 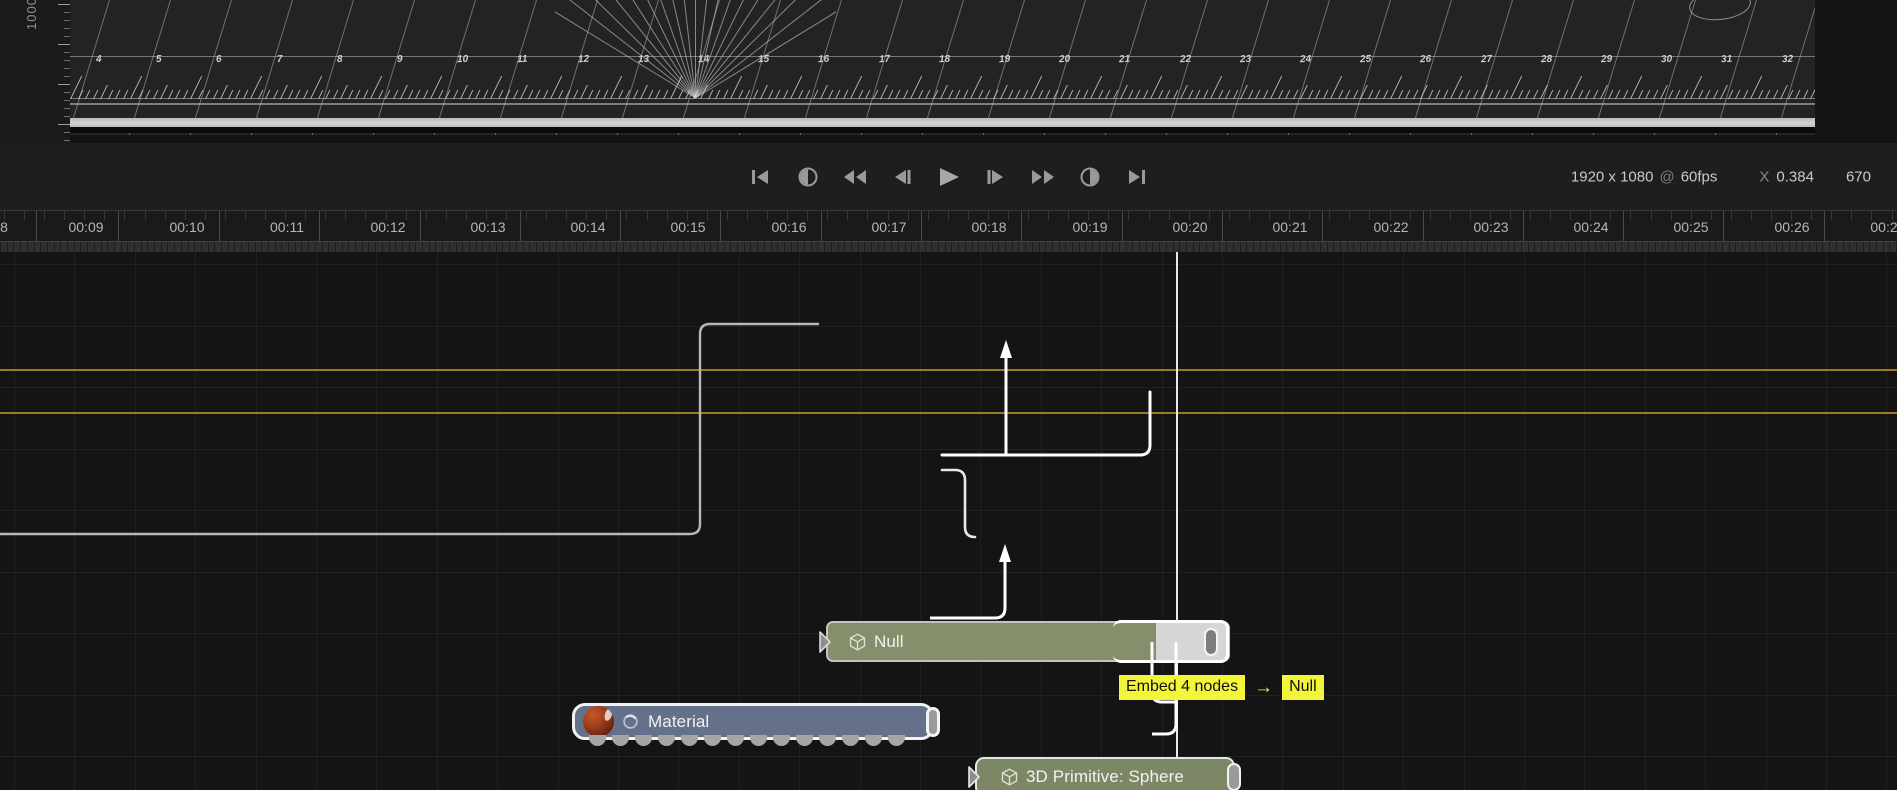 I want to click on mat-ruler-number: 21, so click(x=1125, y=59).